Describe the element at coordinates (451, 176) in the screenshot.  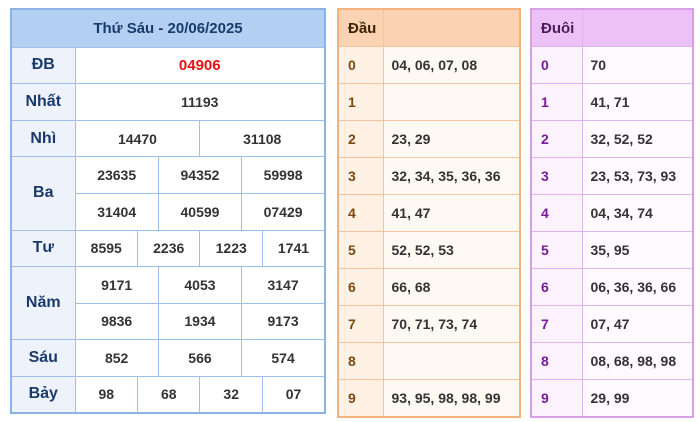
I see `head-digit-values: 32, 34, 35, 36, 36` at that location.